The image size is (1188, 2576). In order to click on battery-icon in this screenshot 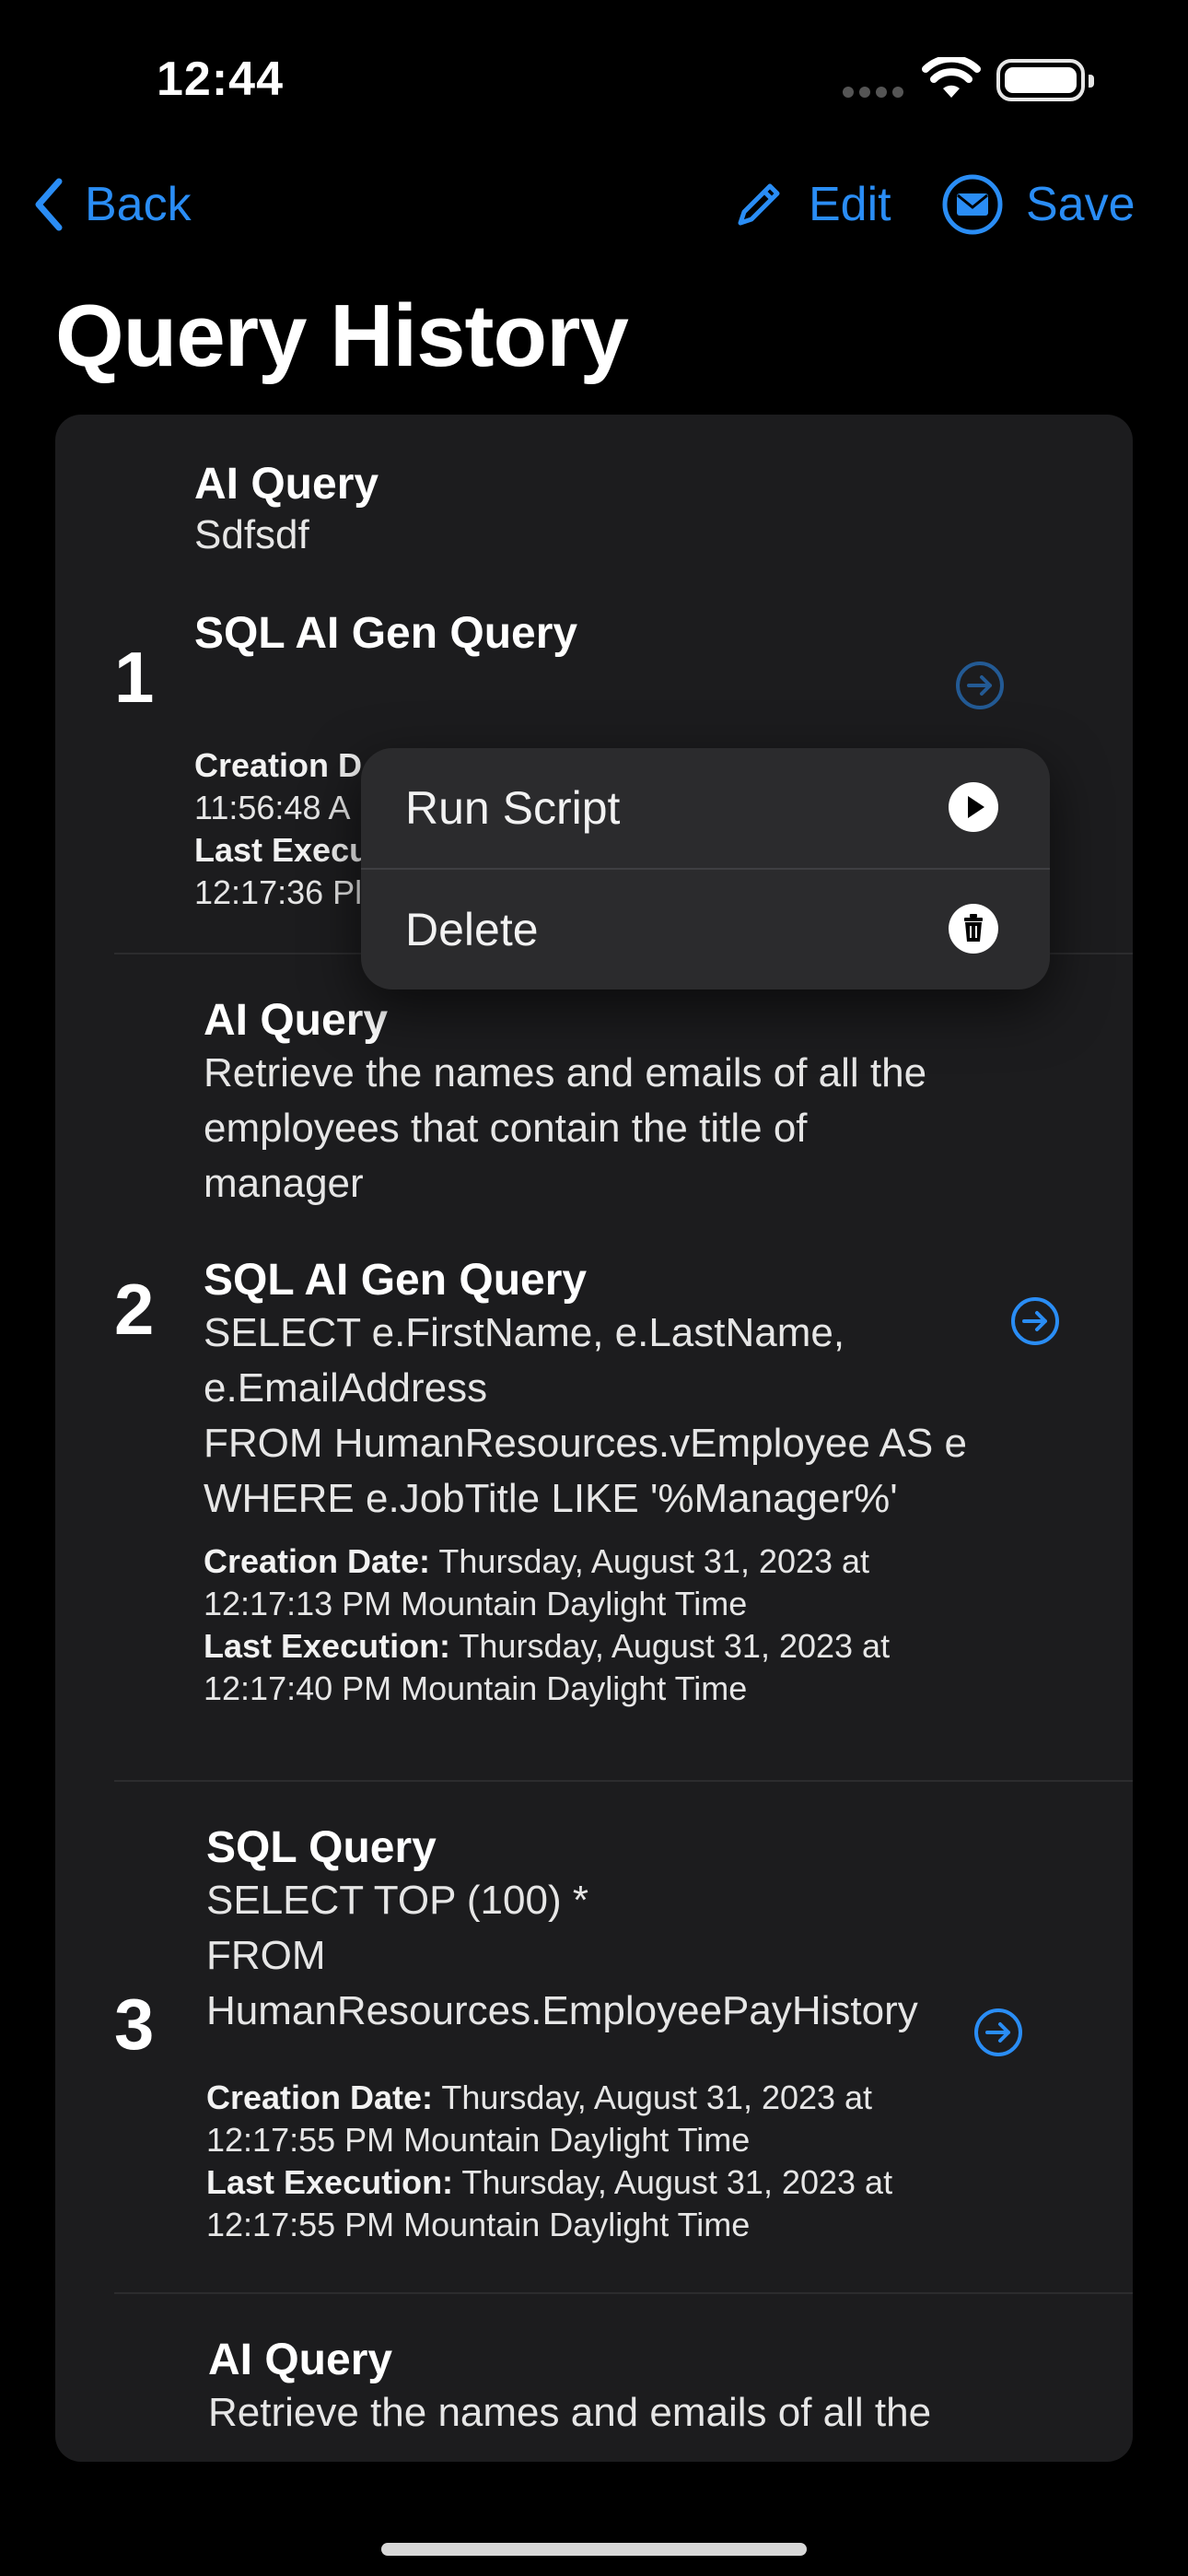, I will do `click(1045, 80)`.